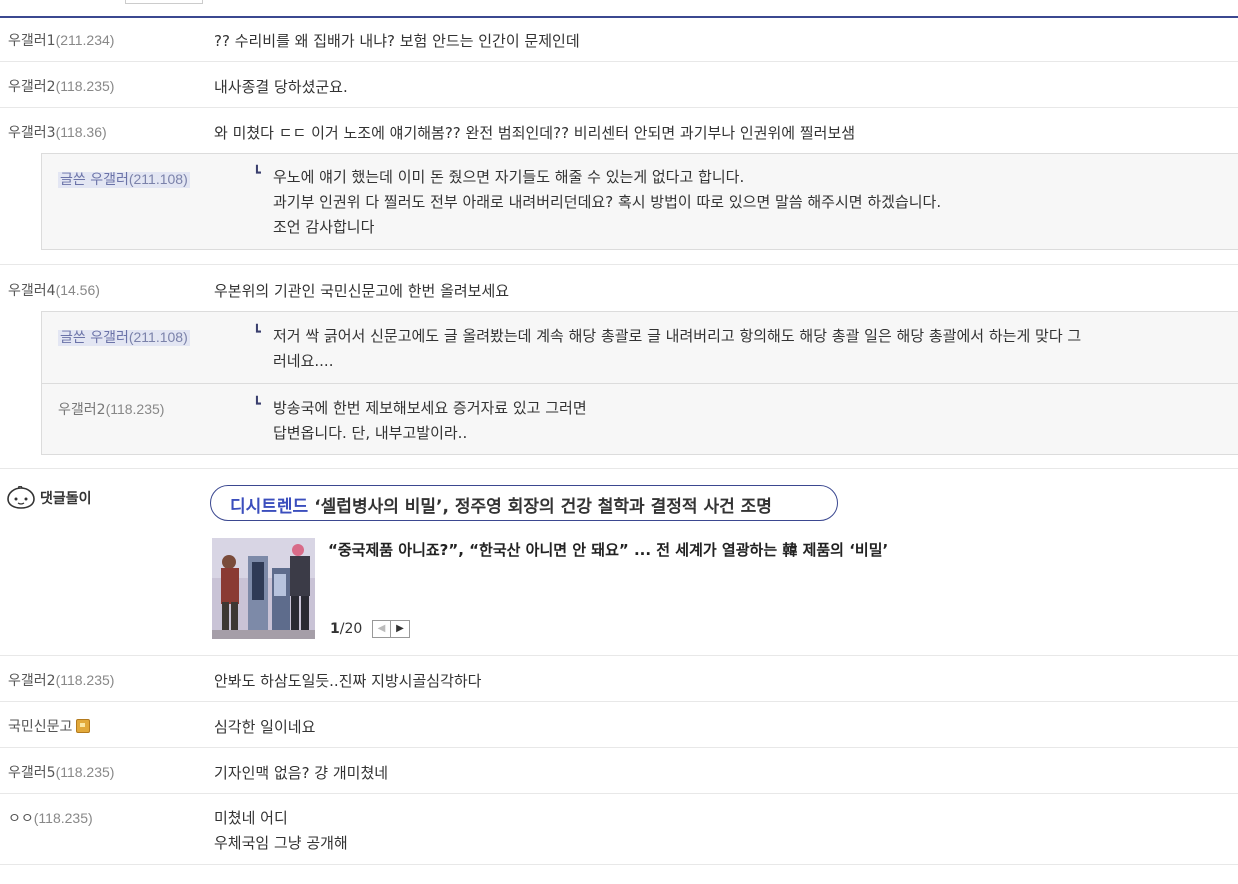  What do you see at coordinates (164, 2) in the screenshot?
I see `tab-stub` at bounding box center [164, 2].